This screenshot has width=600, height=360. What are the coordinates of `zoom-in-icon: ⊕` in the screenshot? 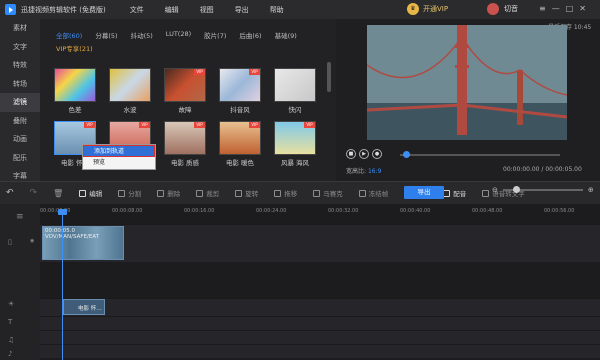 It's located at (591, 190).